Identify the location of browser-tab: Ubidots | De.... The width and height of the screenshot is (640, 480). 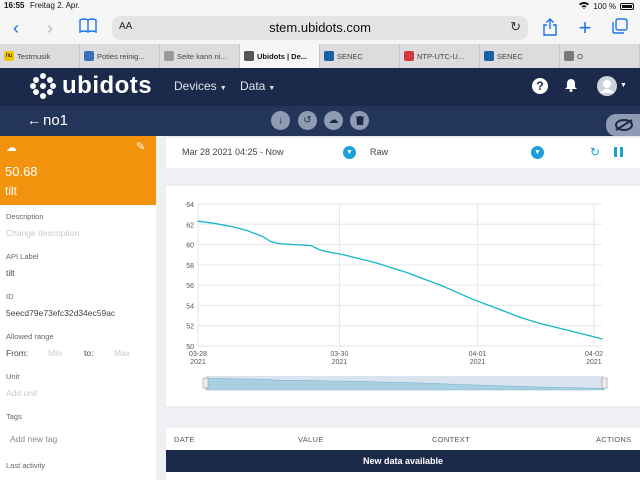
(280, 56).